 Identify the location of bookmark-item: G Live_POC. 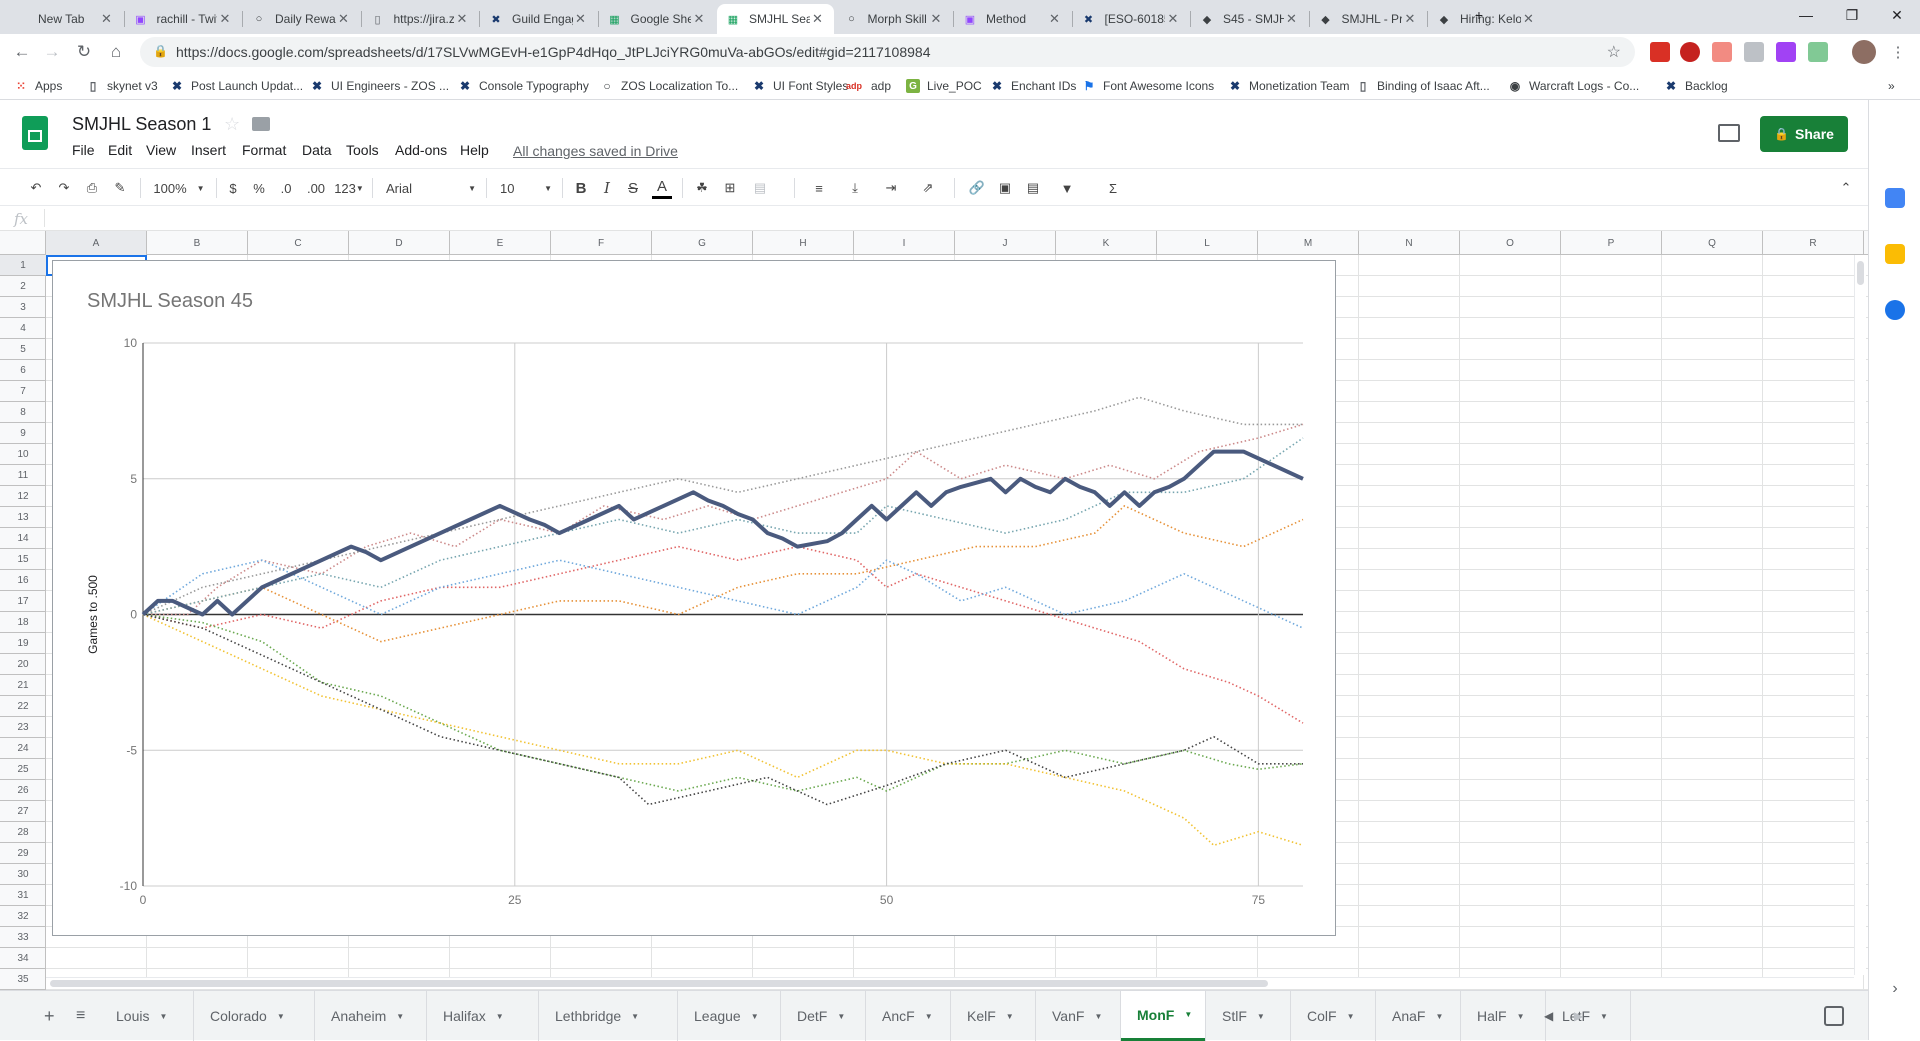
(944, 86).